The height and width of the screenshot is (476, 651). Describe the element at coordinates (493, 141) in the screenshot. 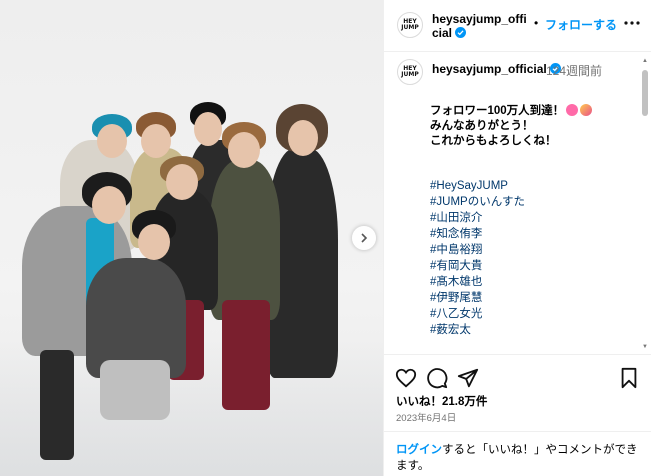

I see `caption-line: これからもよろしくね！` at that location.